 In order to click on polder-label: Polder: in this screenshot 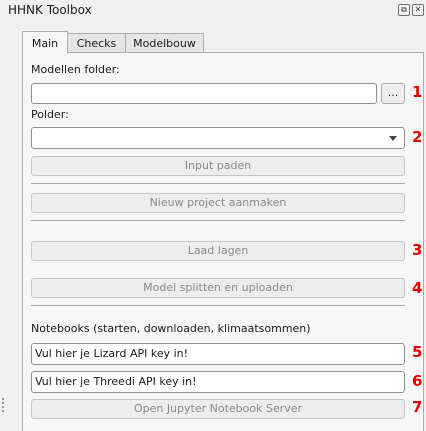, I will do `click(50, 114)`.